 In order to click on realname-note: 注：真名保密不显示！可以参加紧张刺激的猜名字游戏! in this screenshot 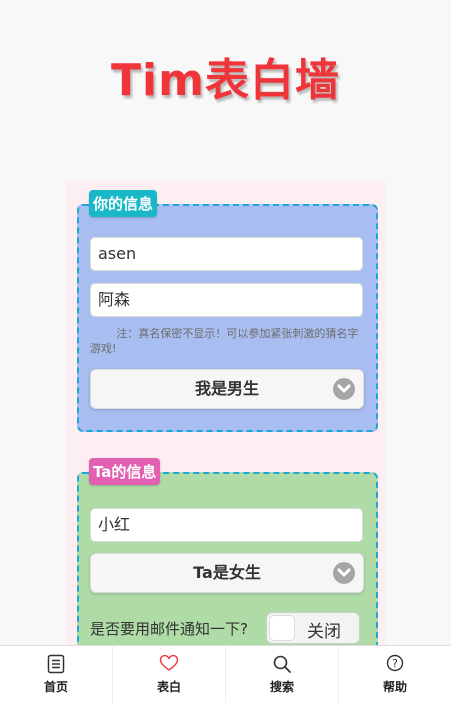, I will do `click(224, 341)`.